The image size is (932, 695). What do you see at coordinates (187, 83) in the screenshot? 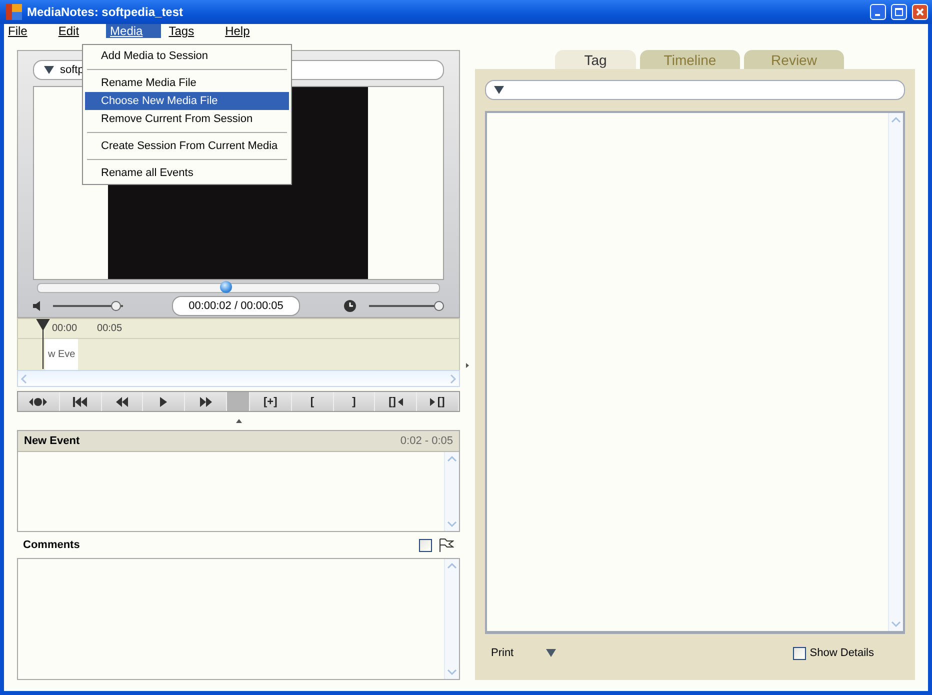
I see `menu-option: Rename Media File` at bounding box center [187, 83].